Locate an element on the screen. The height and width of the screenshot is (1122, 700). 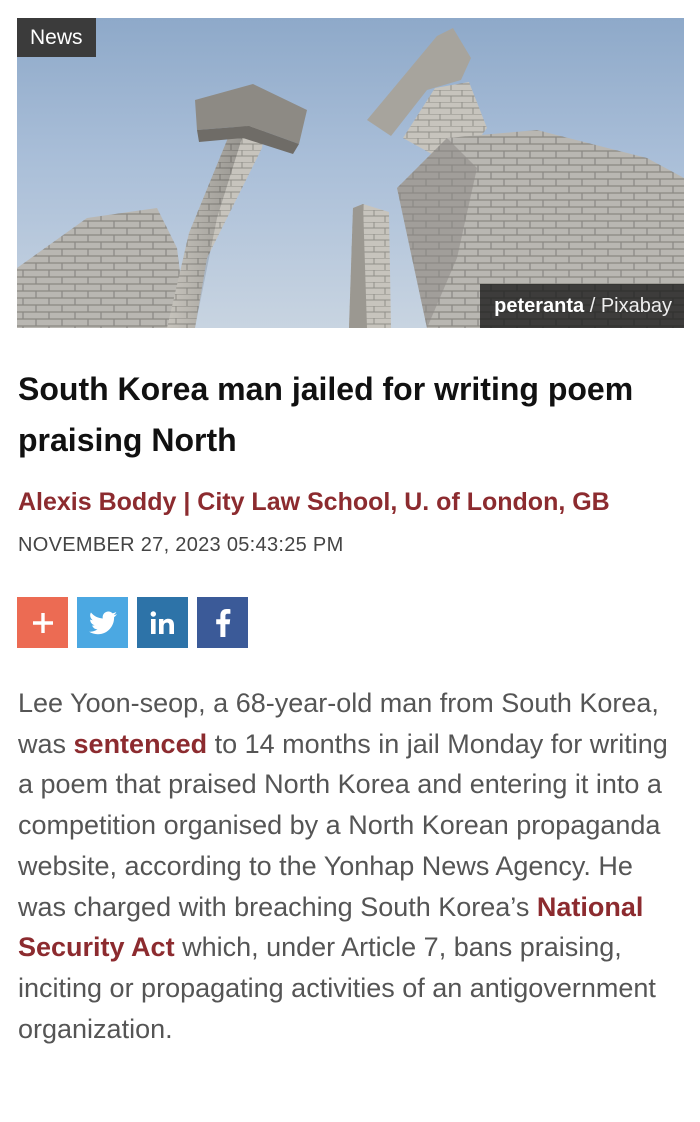
share-more-button is located at coordinates (42, 622).